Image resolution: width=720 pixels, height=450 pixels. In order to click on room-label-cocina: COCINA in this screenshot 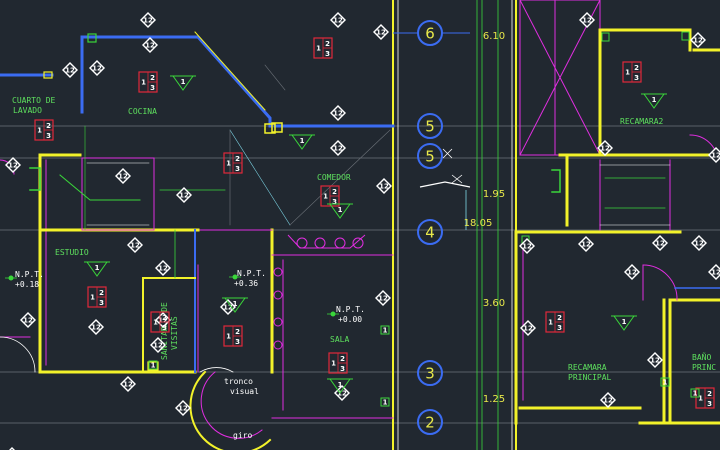, I will do `click(142, 111)`.